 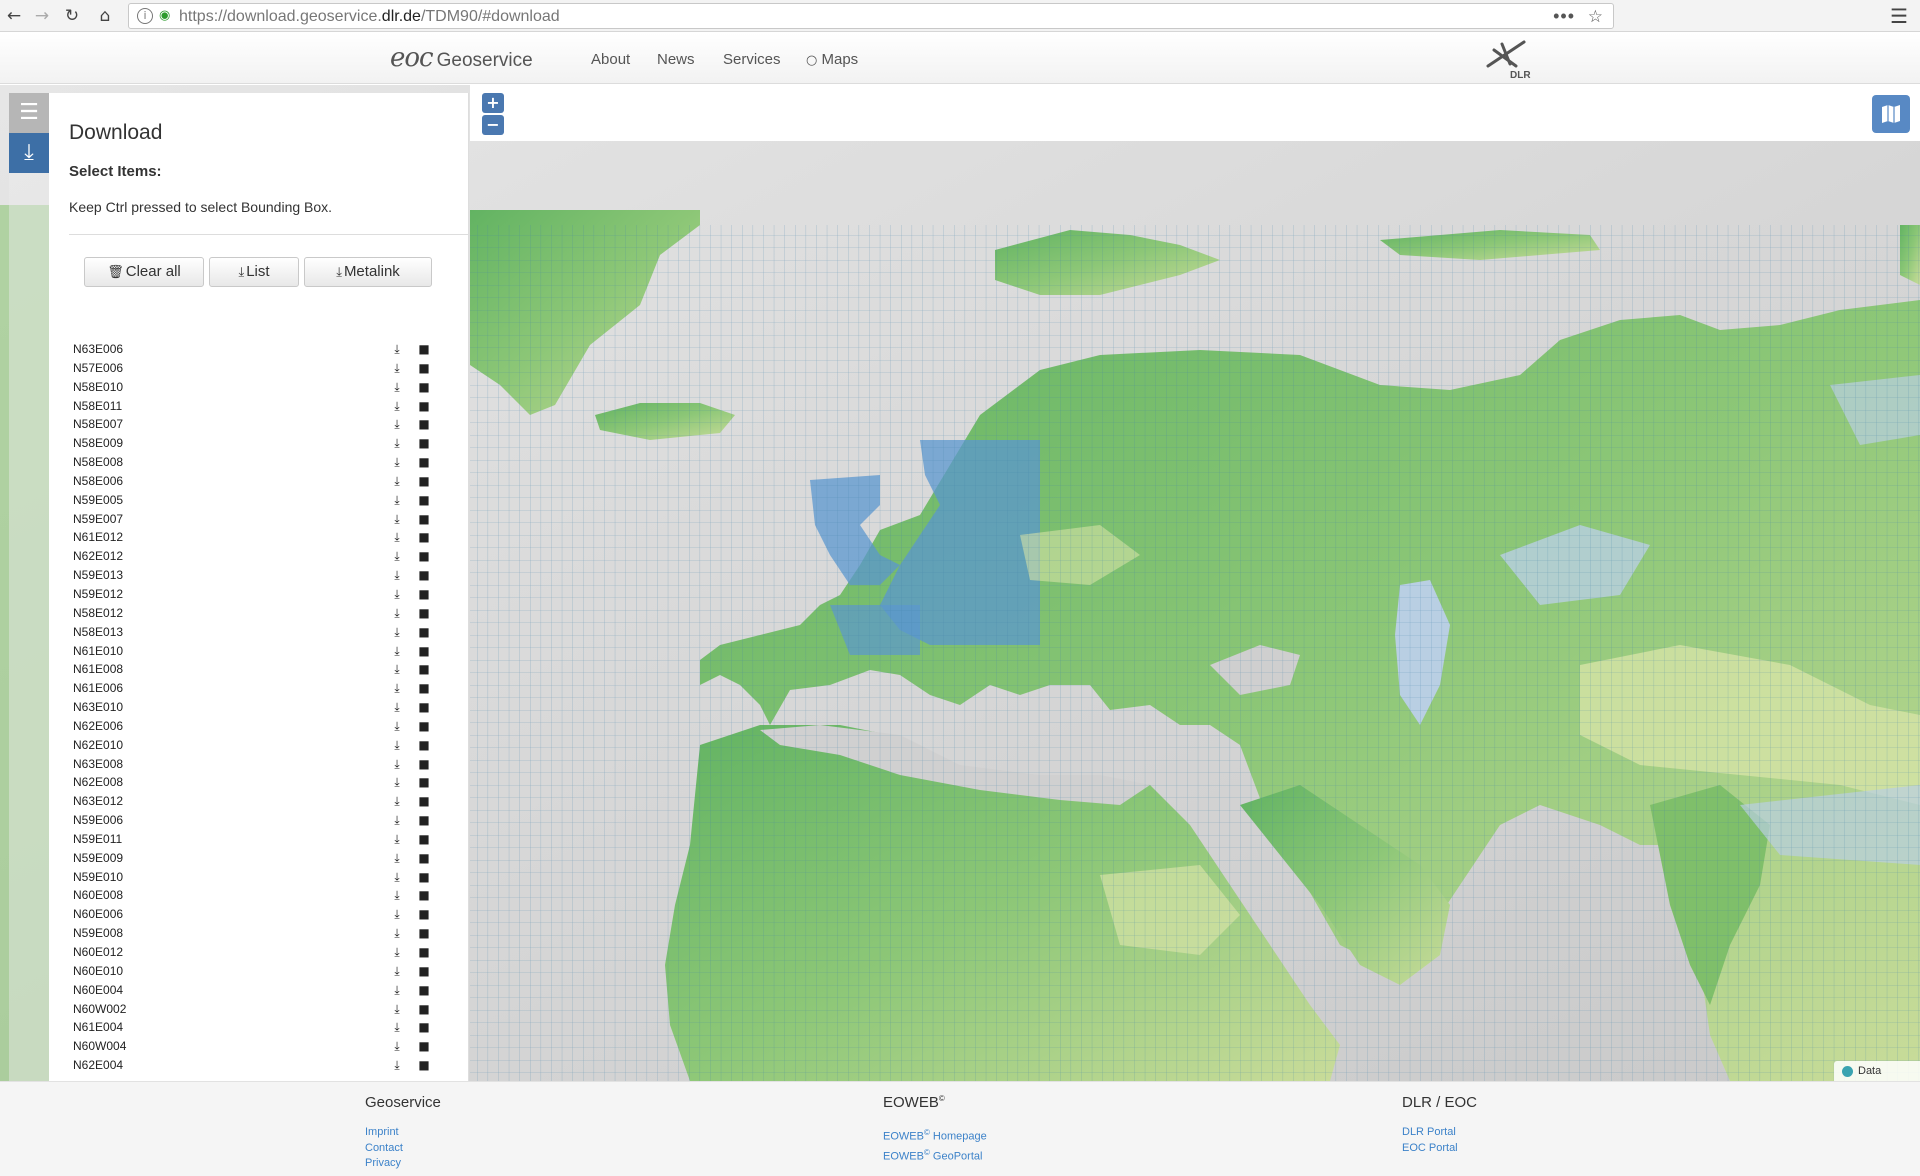 I want to click on eoc-portal-link: EOC Portal, so click(x=1439, y=1149).